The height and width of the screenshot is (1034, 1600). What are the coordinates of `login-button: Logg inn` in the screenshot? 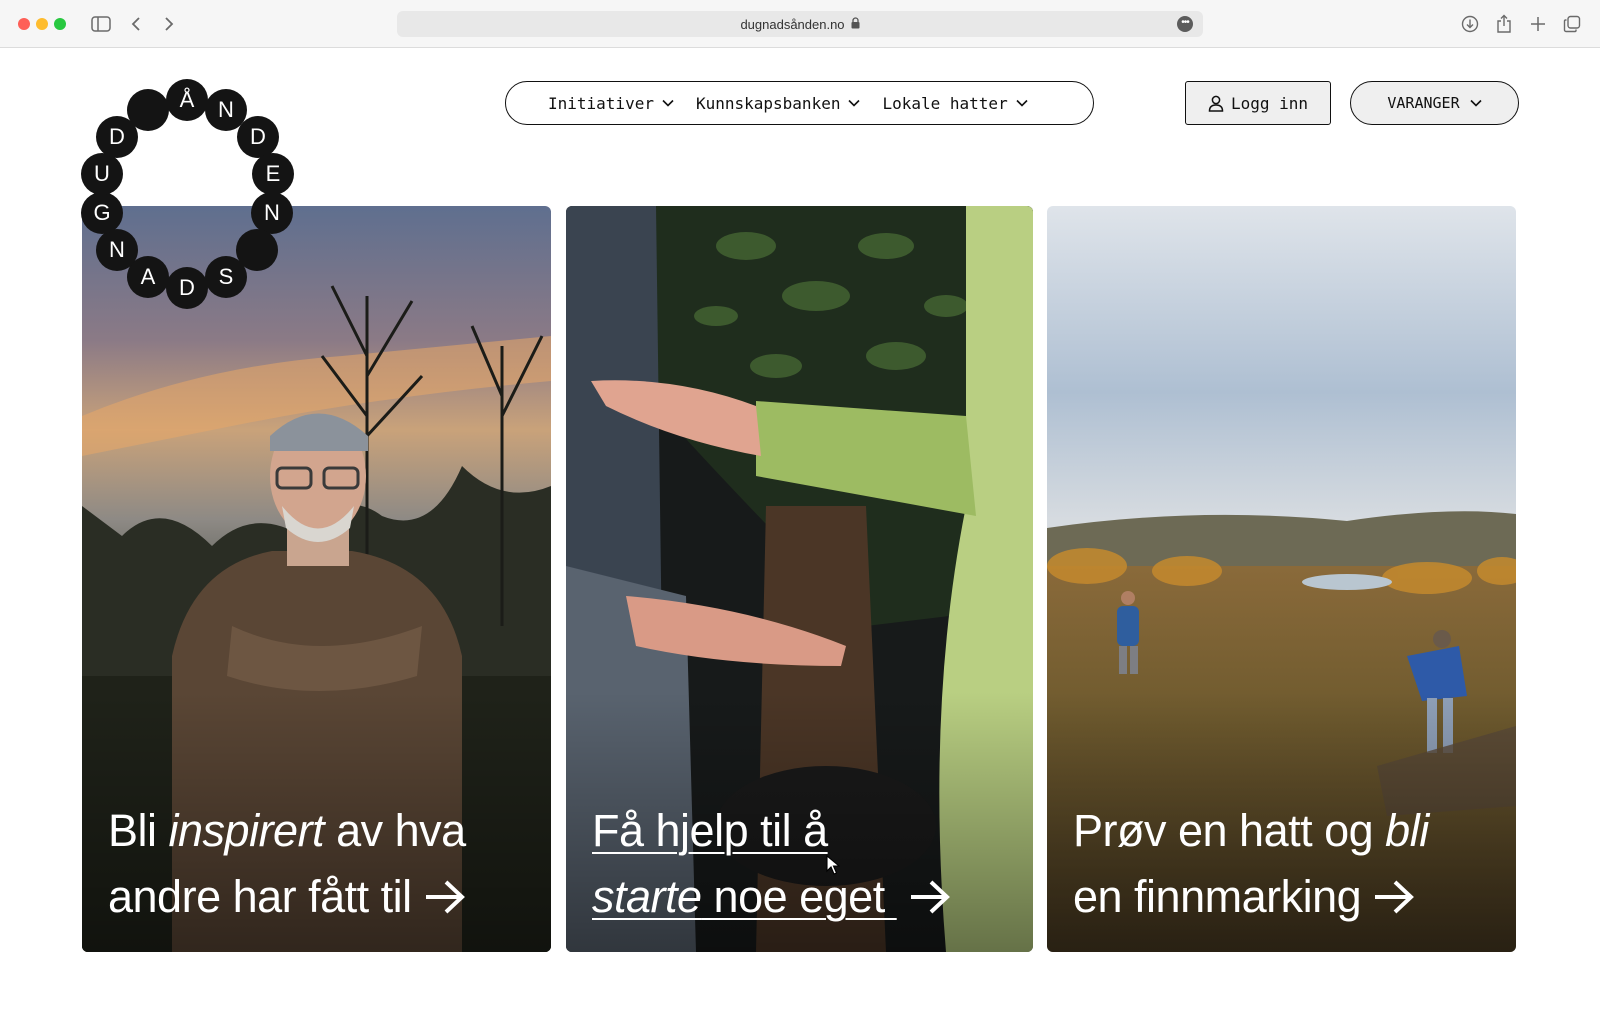 It's located at (1258, 103).